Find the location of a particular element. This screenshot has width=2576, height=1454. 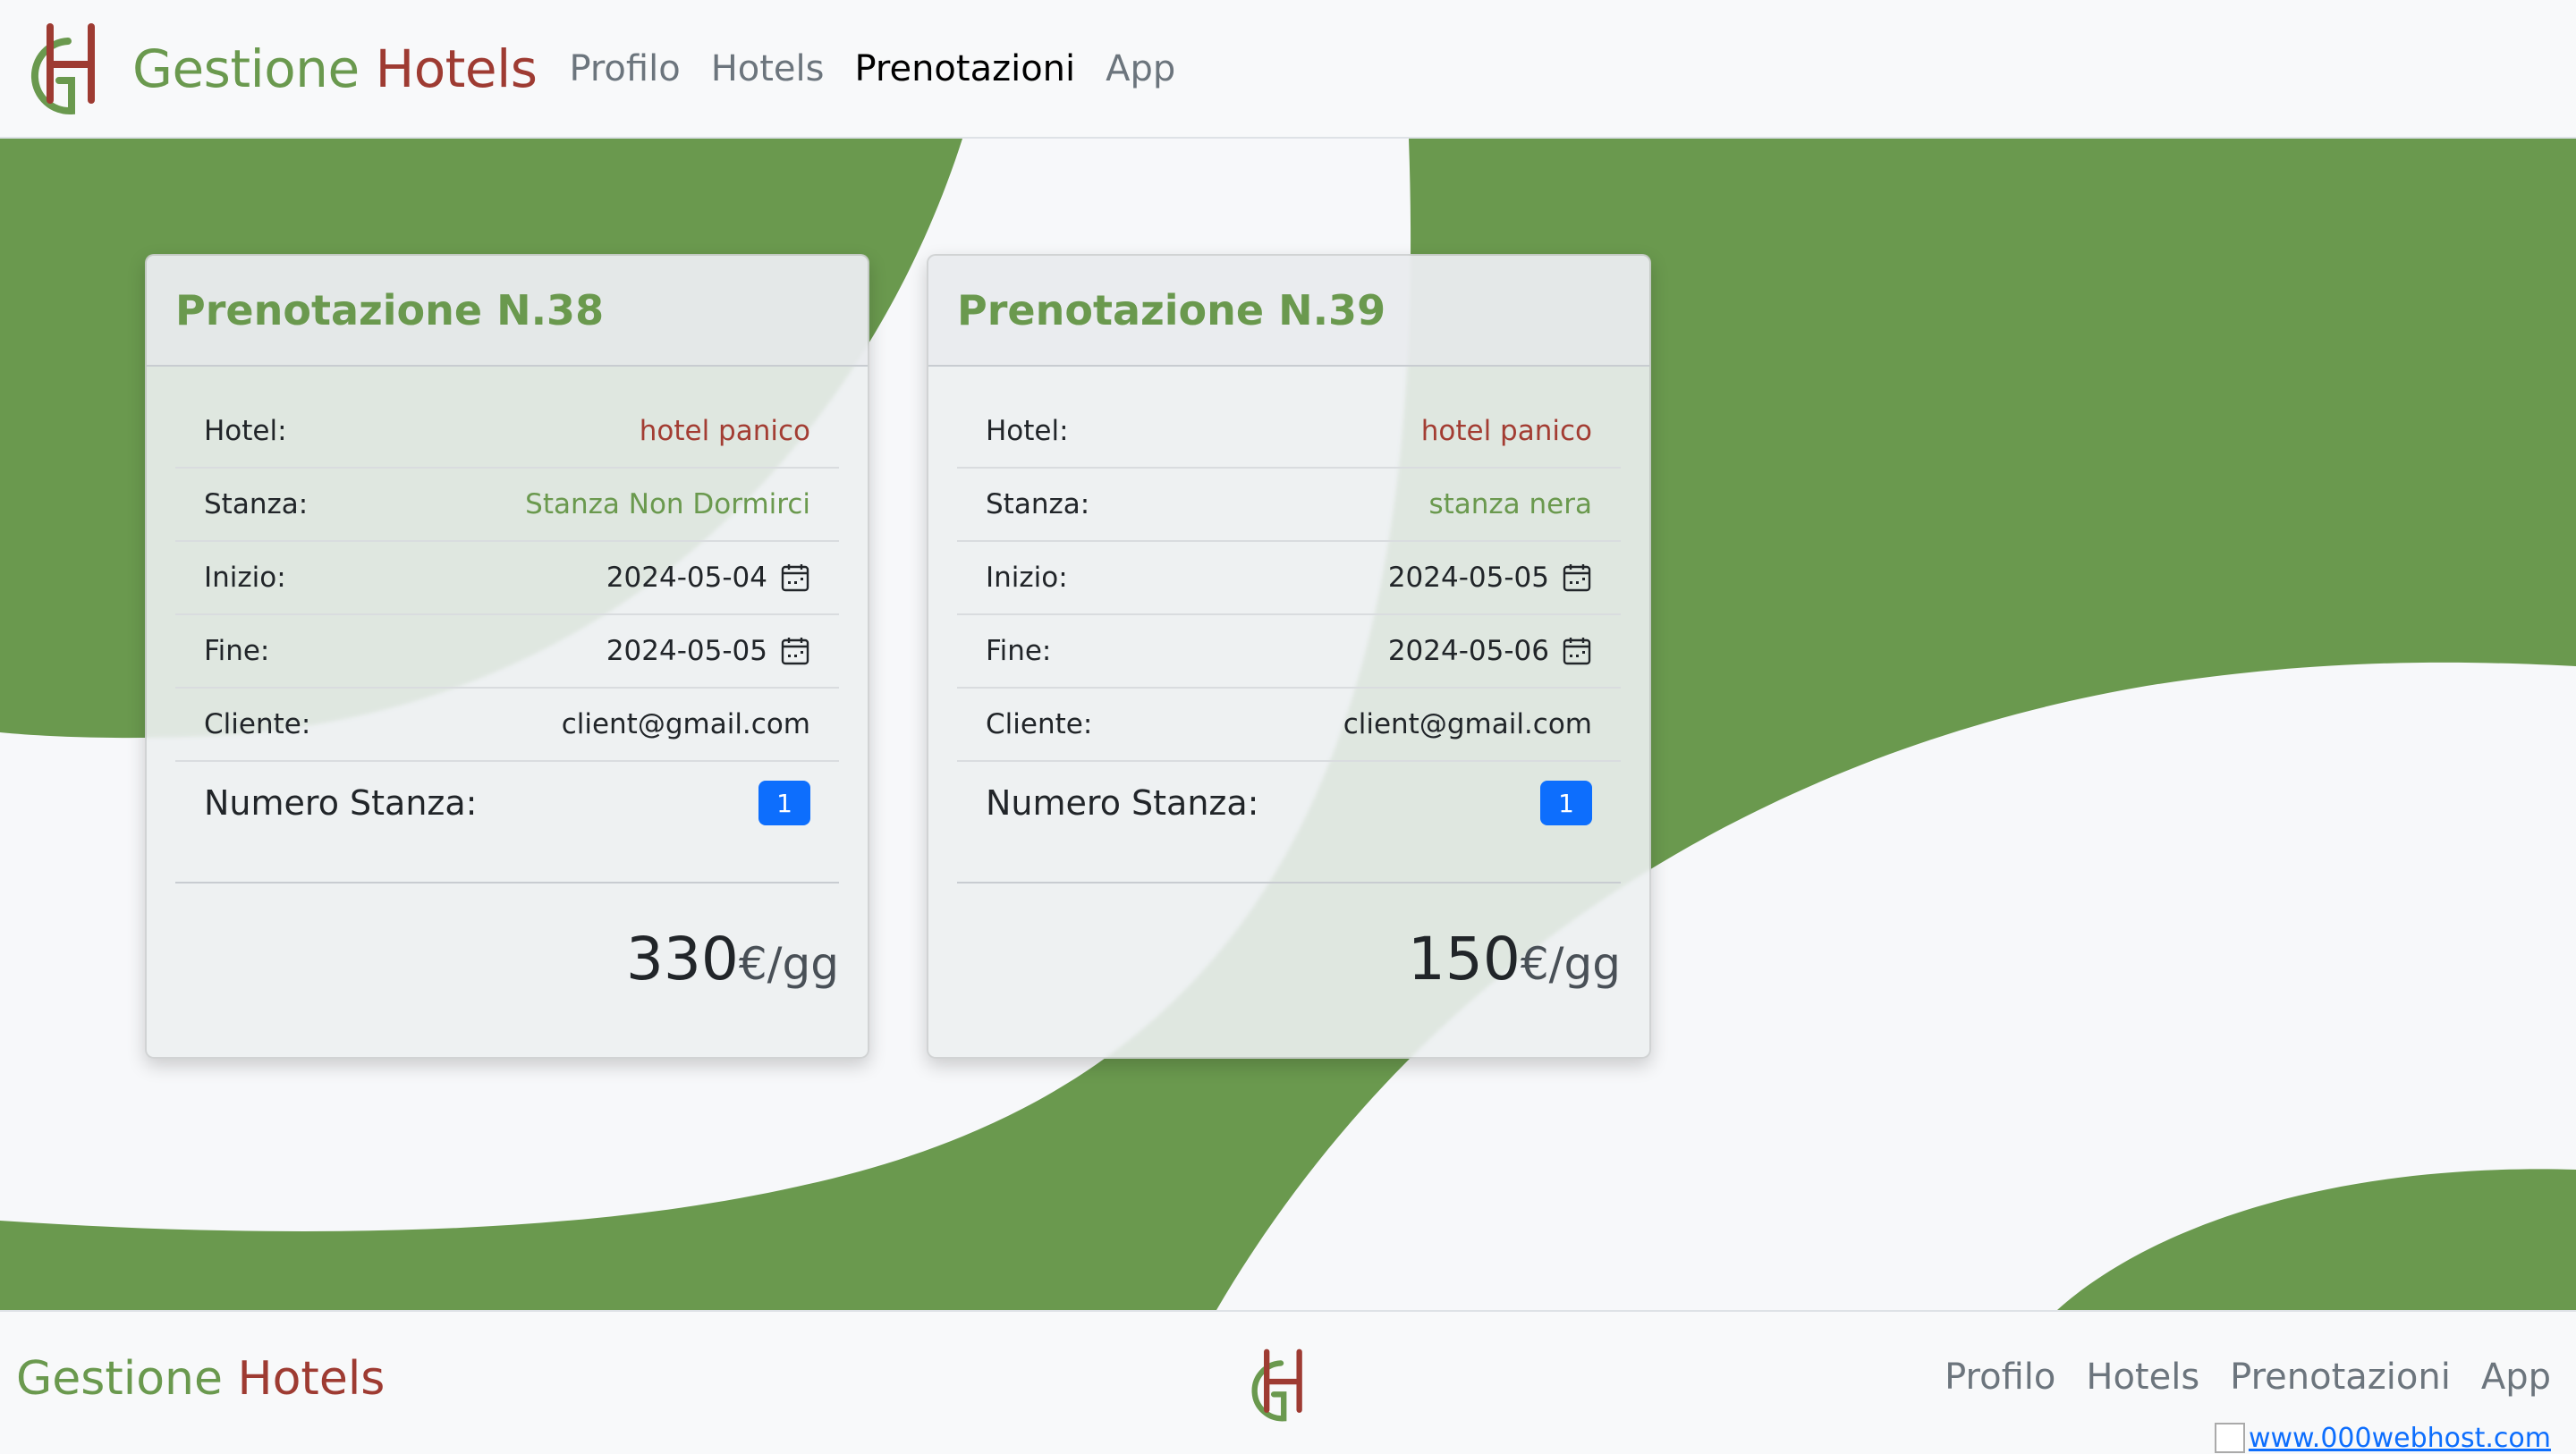

card-header: Prenotazione N.38 is located at coordinates (507, 311).